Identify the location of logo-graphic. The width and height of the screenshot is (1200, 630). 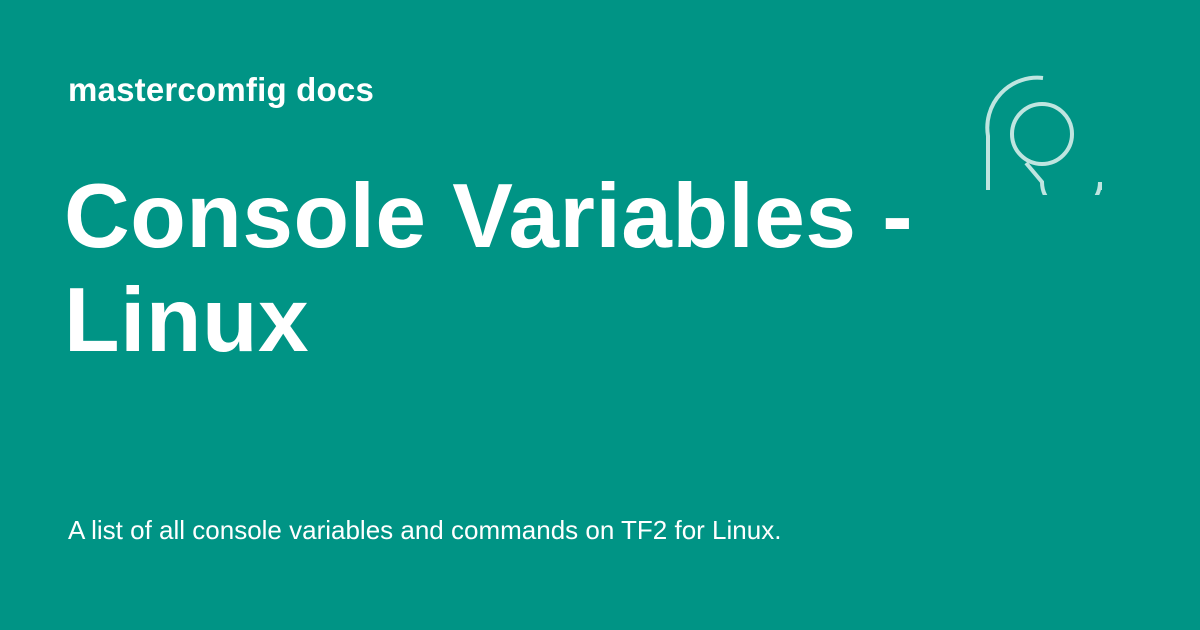
(1043, 135).